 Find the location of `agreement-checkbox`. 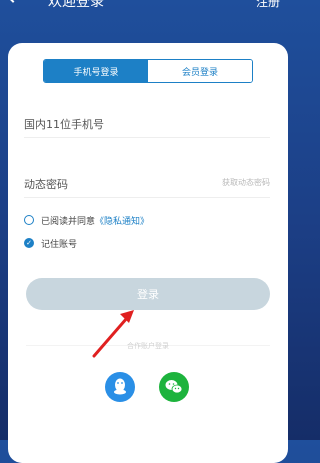

agreement-checkbox is located at coordinates (29, 220).